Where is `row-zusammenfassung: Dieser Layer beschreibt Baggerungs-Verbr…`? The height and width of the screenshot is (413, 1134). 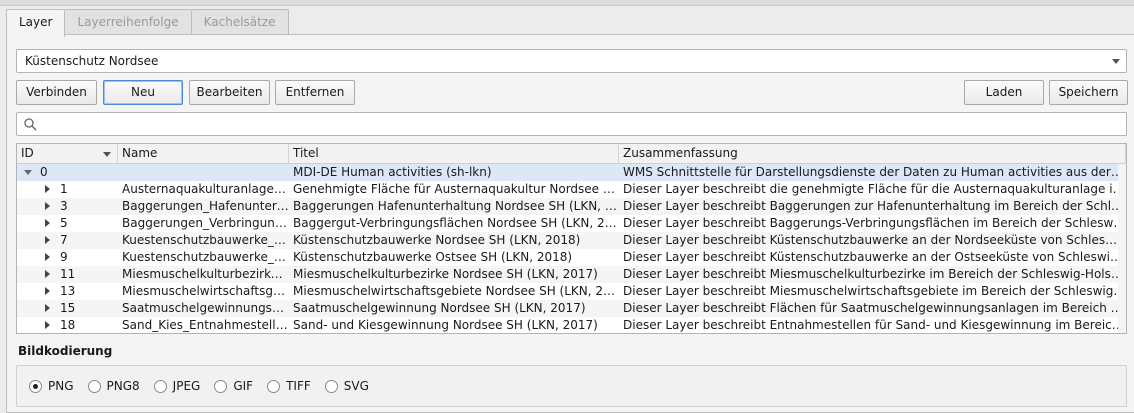 row-zusammenfassung: Dieser Layer beschreibt Baggerungs-Verbr… is located at coordinates (874, 223).